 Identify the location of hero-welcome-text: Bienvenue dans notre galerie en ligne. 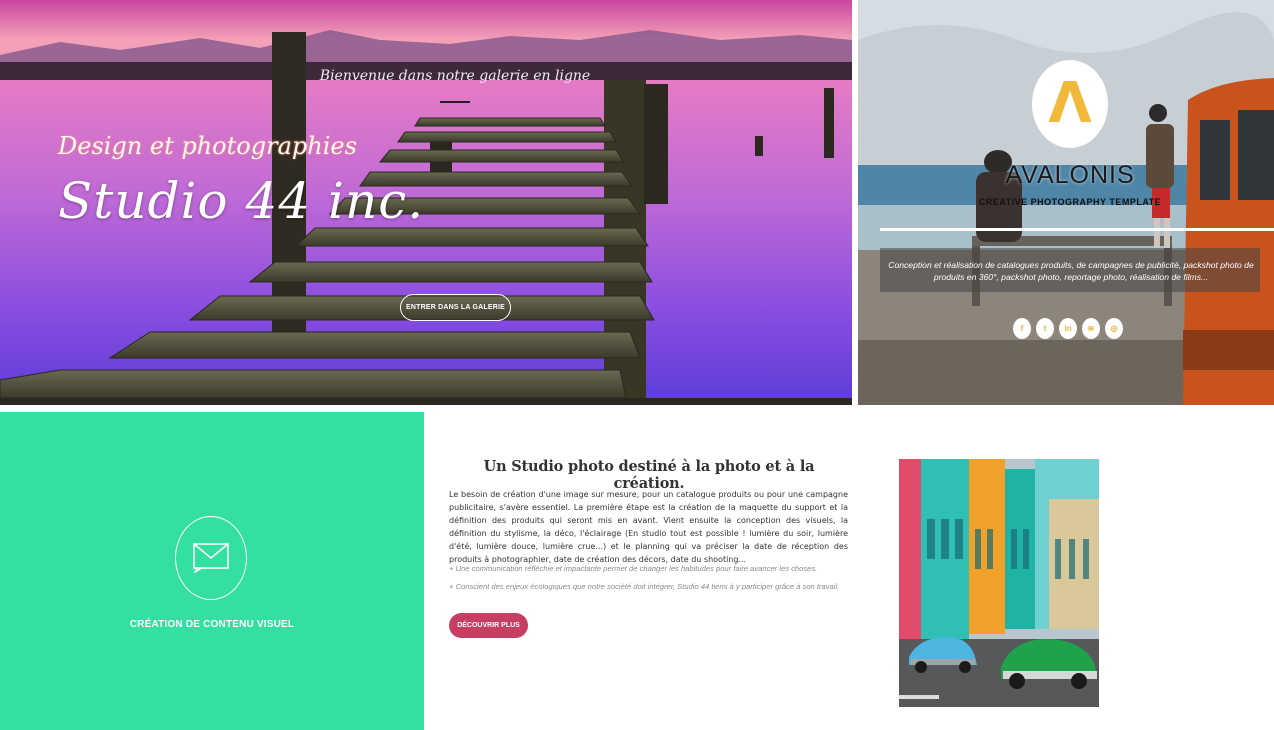
(455, 76).